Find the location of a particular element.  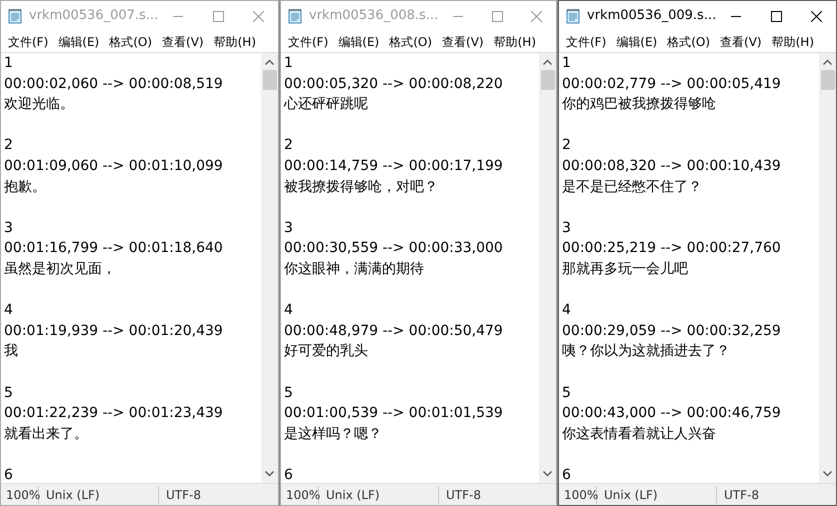

subtitle-timecode: 00:01:00,539 --> 00:01:01,539 is located at coordinates (393, 414).